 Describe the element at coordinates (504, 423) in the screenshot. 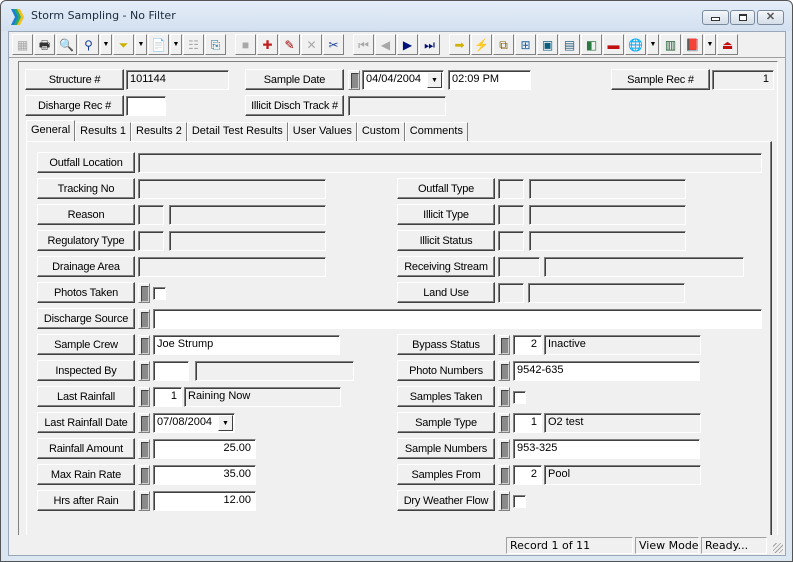

I see `sample-type-lock-toggle` at that location.